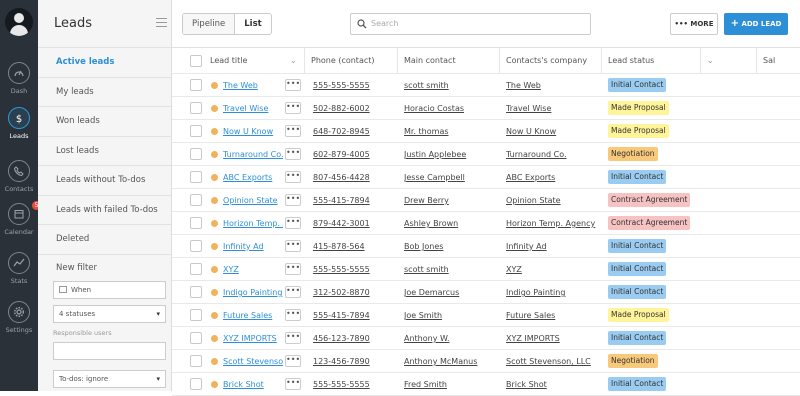 The height and width of the screenshot is (396, 800). I want to click on statuses-select: 4 statuses ▾, so click(109, 313).